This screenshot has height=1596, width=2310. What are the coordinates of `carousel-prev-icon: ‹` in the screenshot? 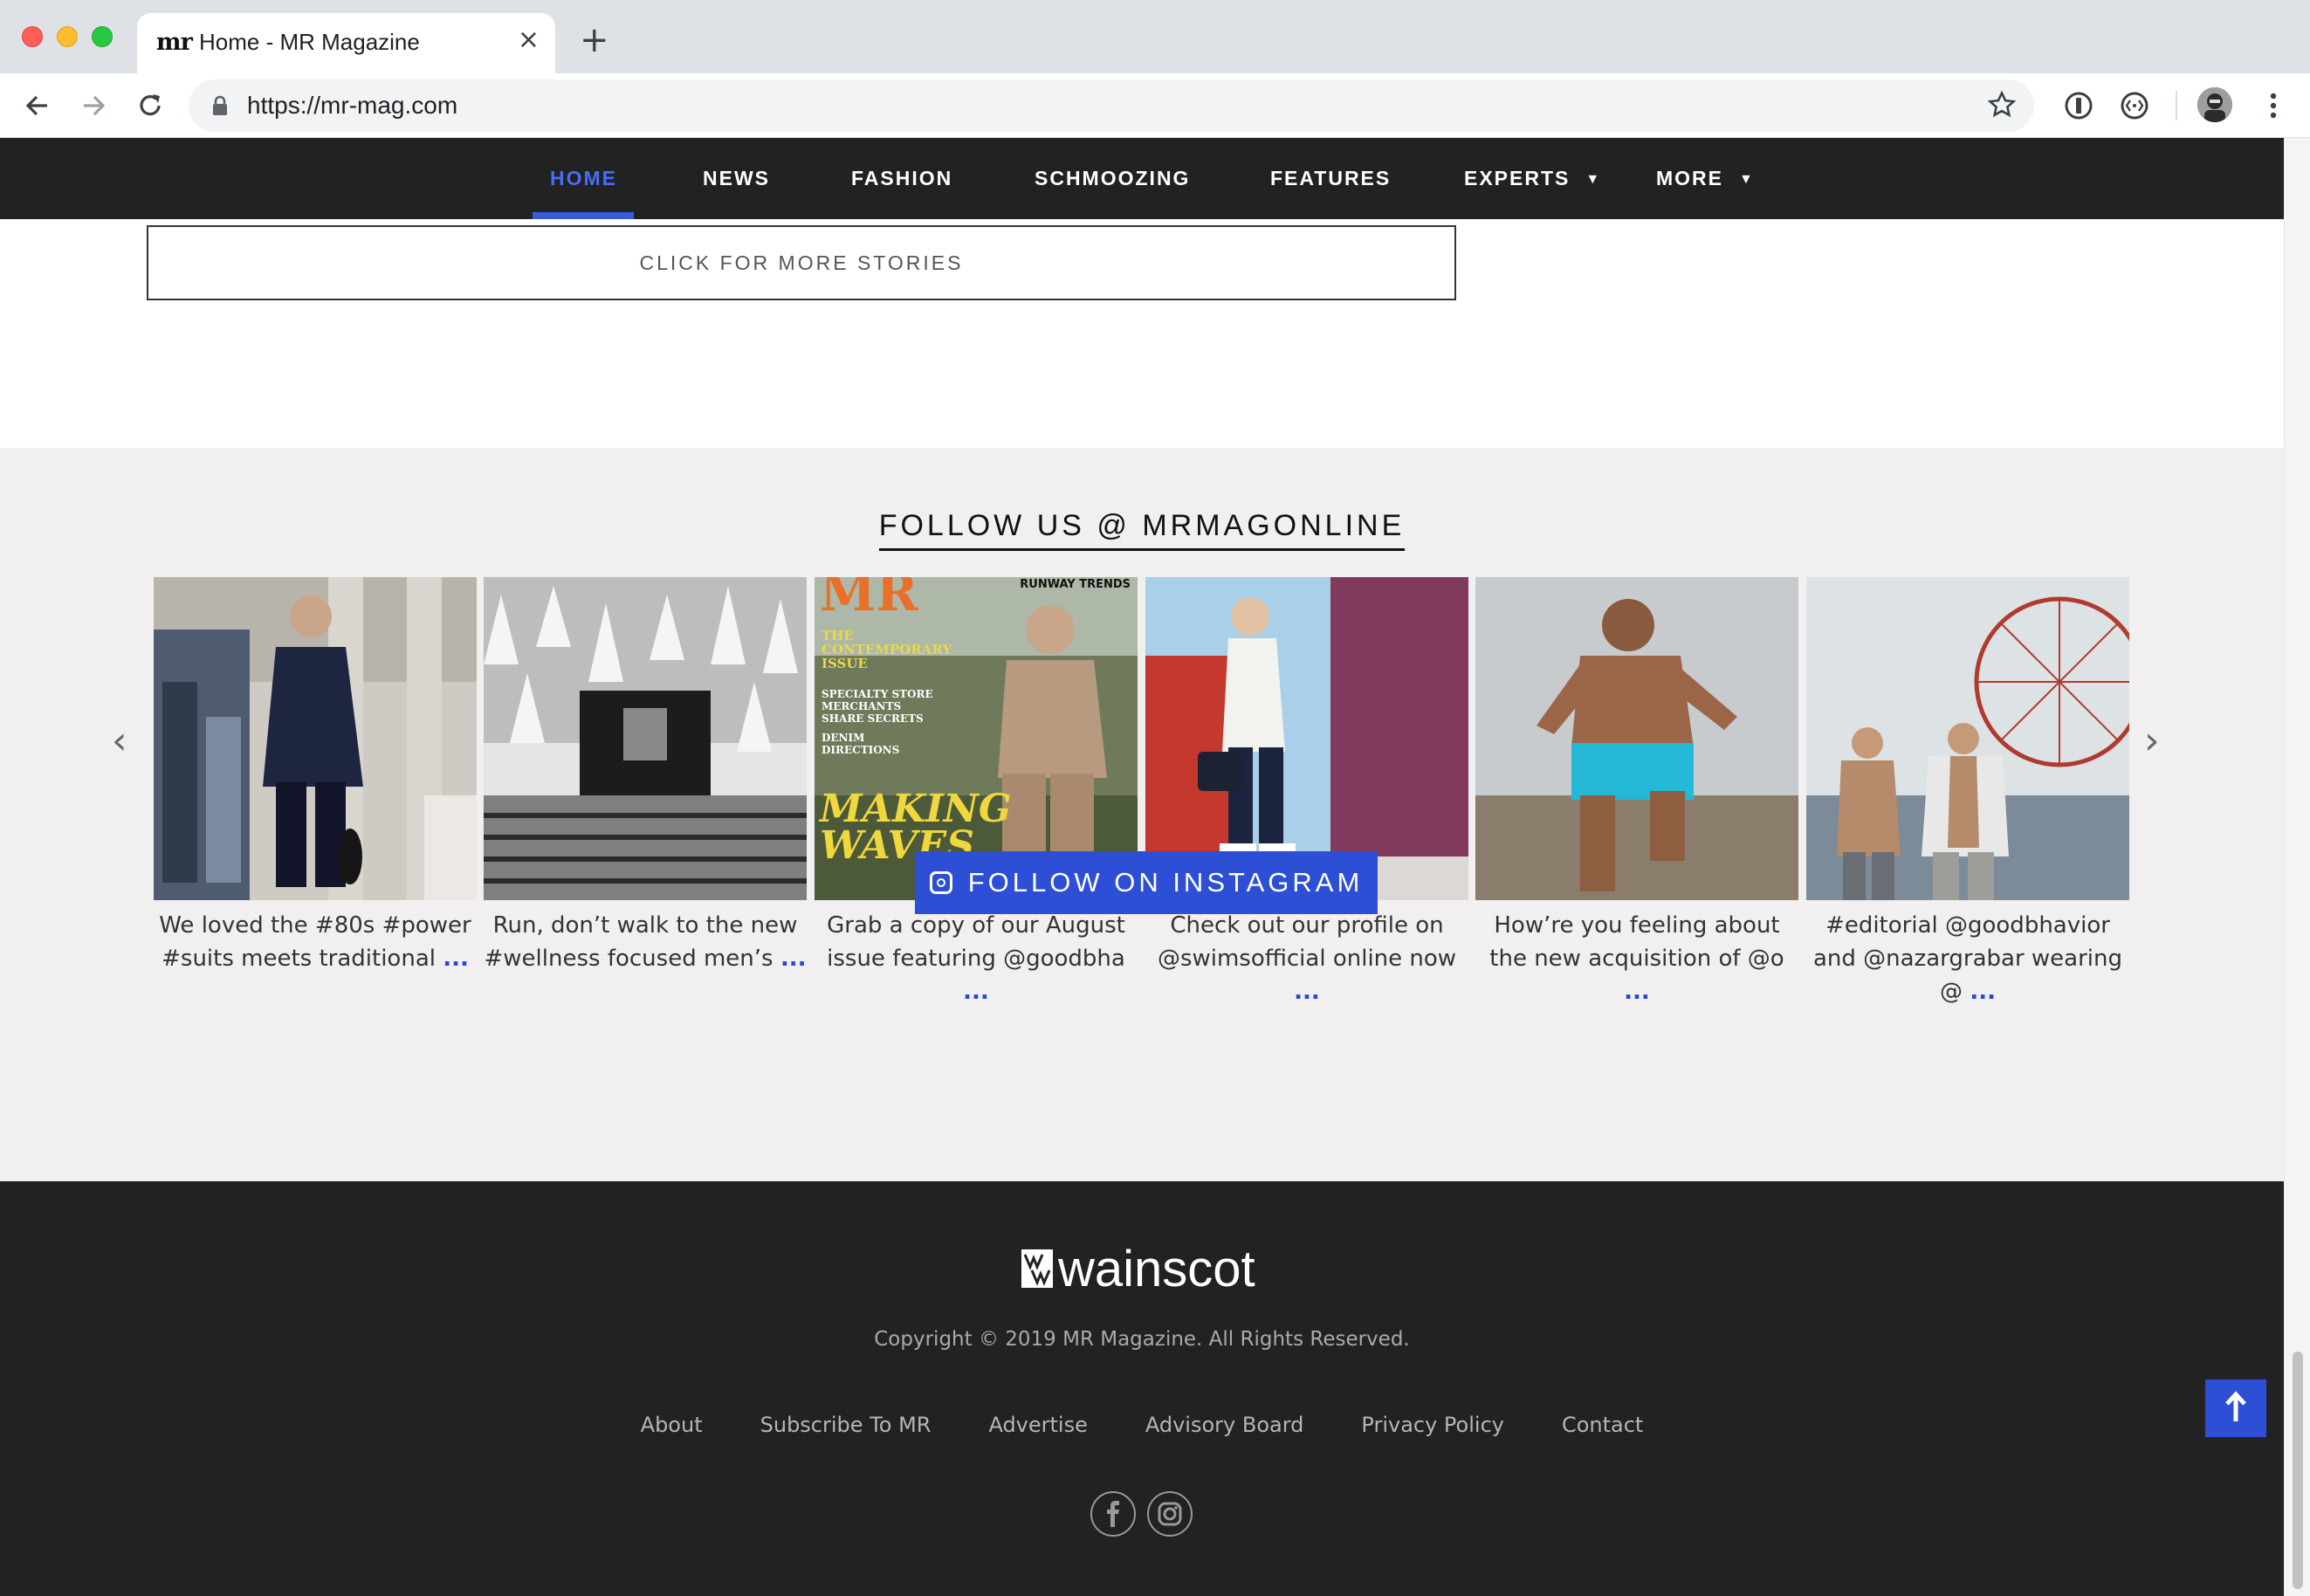 It's located at (119, 741).